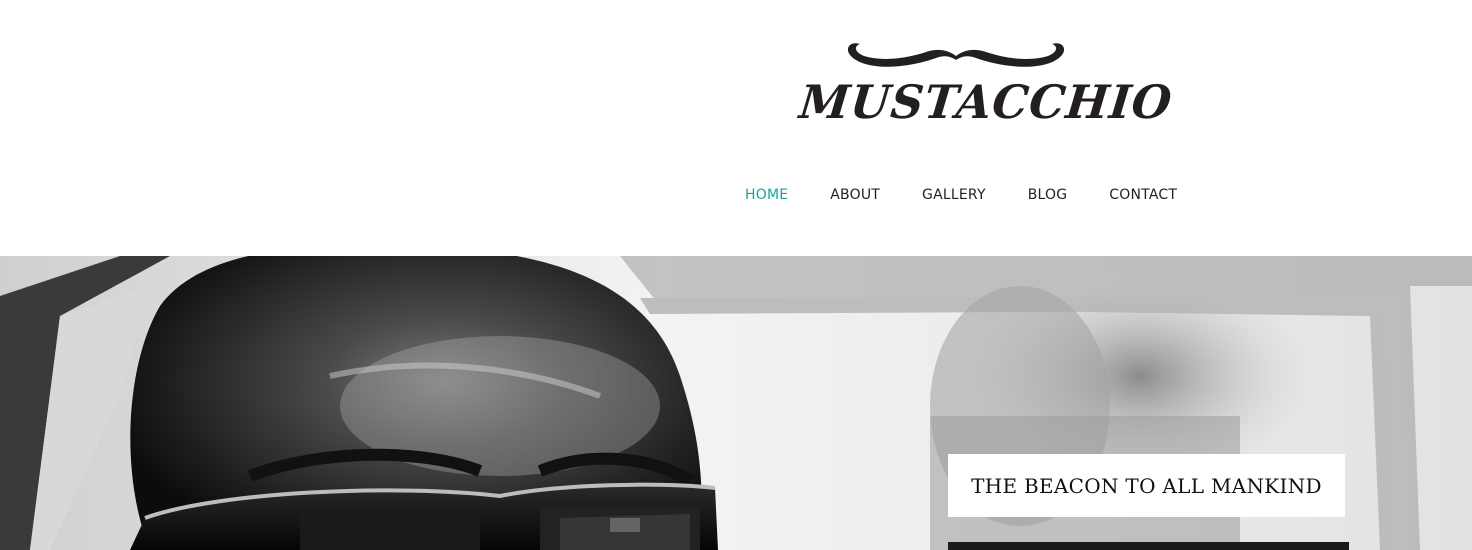 This screenshot has height=550, width=1472. I want to click on tagline-box: THE BEACON TO ALL MANKIND, so click(1146, 485).